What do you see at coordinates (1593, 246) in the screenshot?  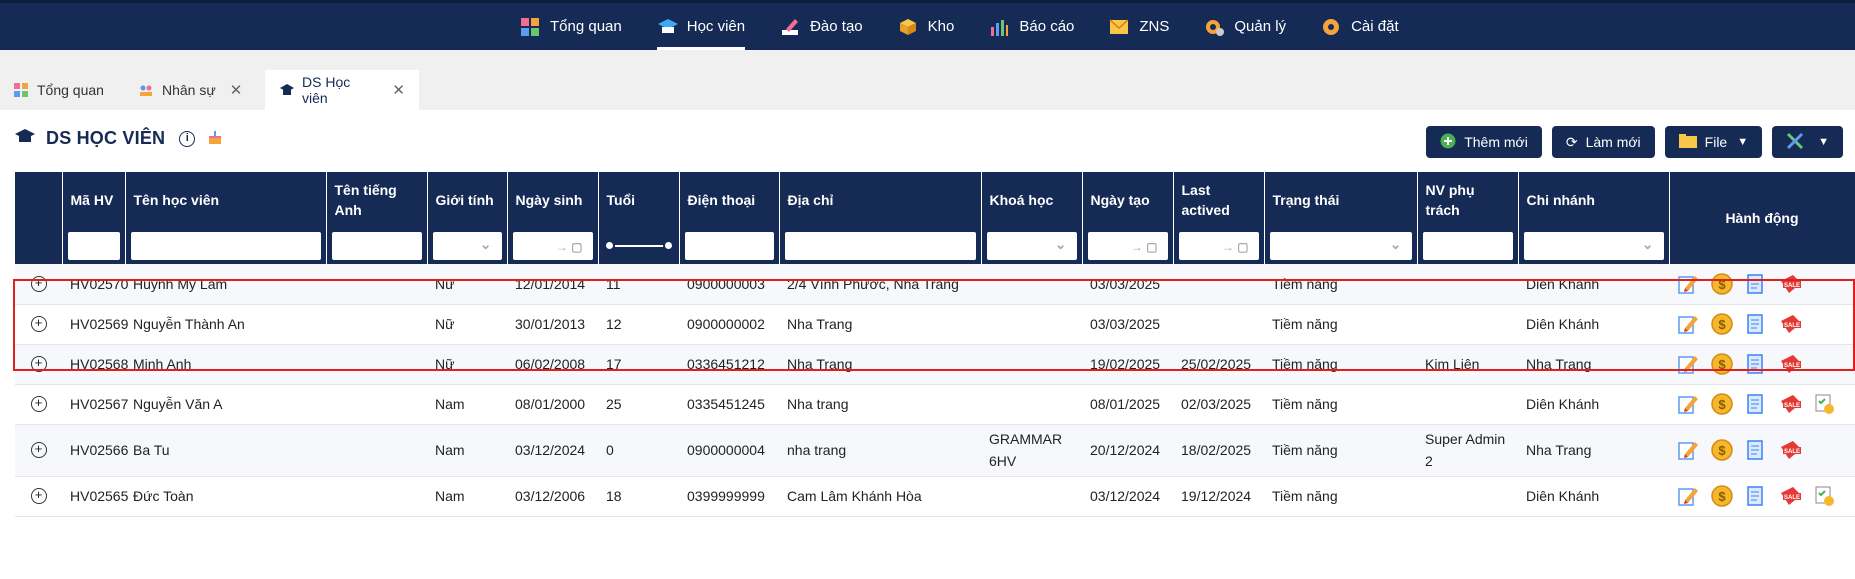 I see `filter-branch-select` at bounding box center [1593, 246].